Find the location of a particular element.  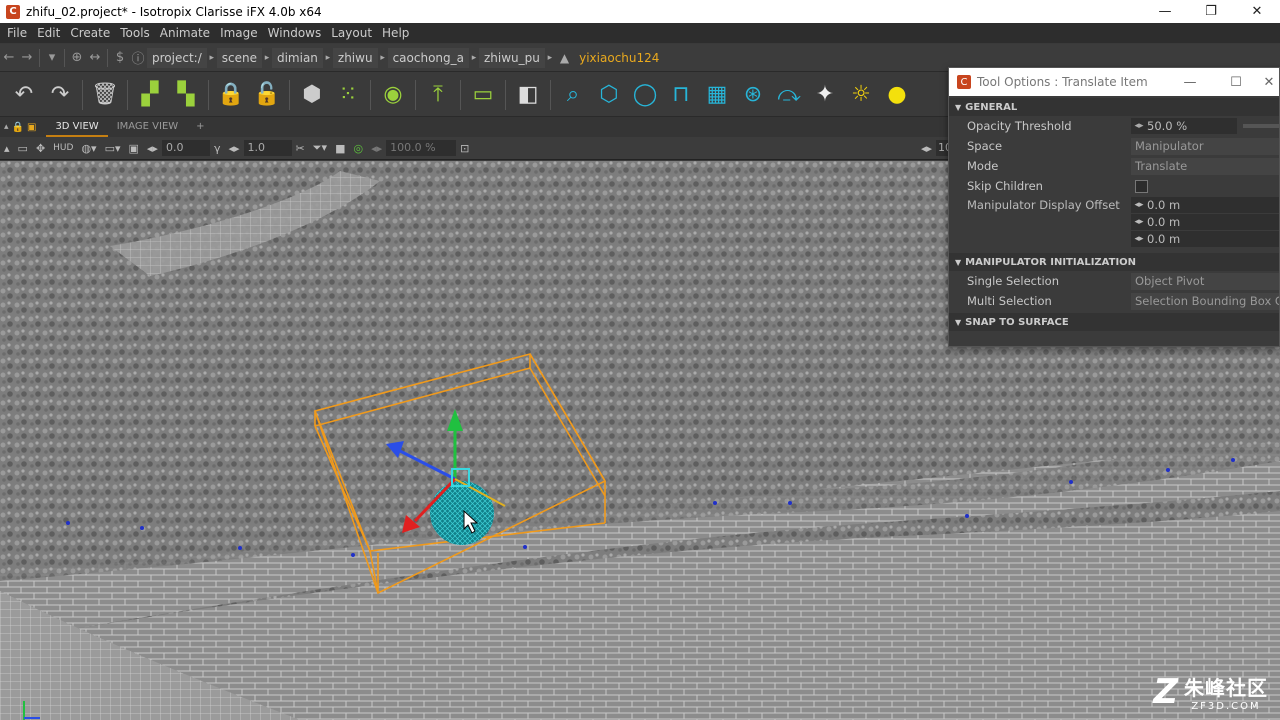

info-icon: ⓘ is located at coordinates (138, 57).